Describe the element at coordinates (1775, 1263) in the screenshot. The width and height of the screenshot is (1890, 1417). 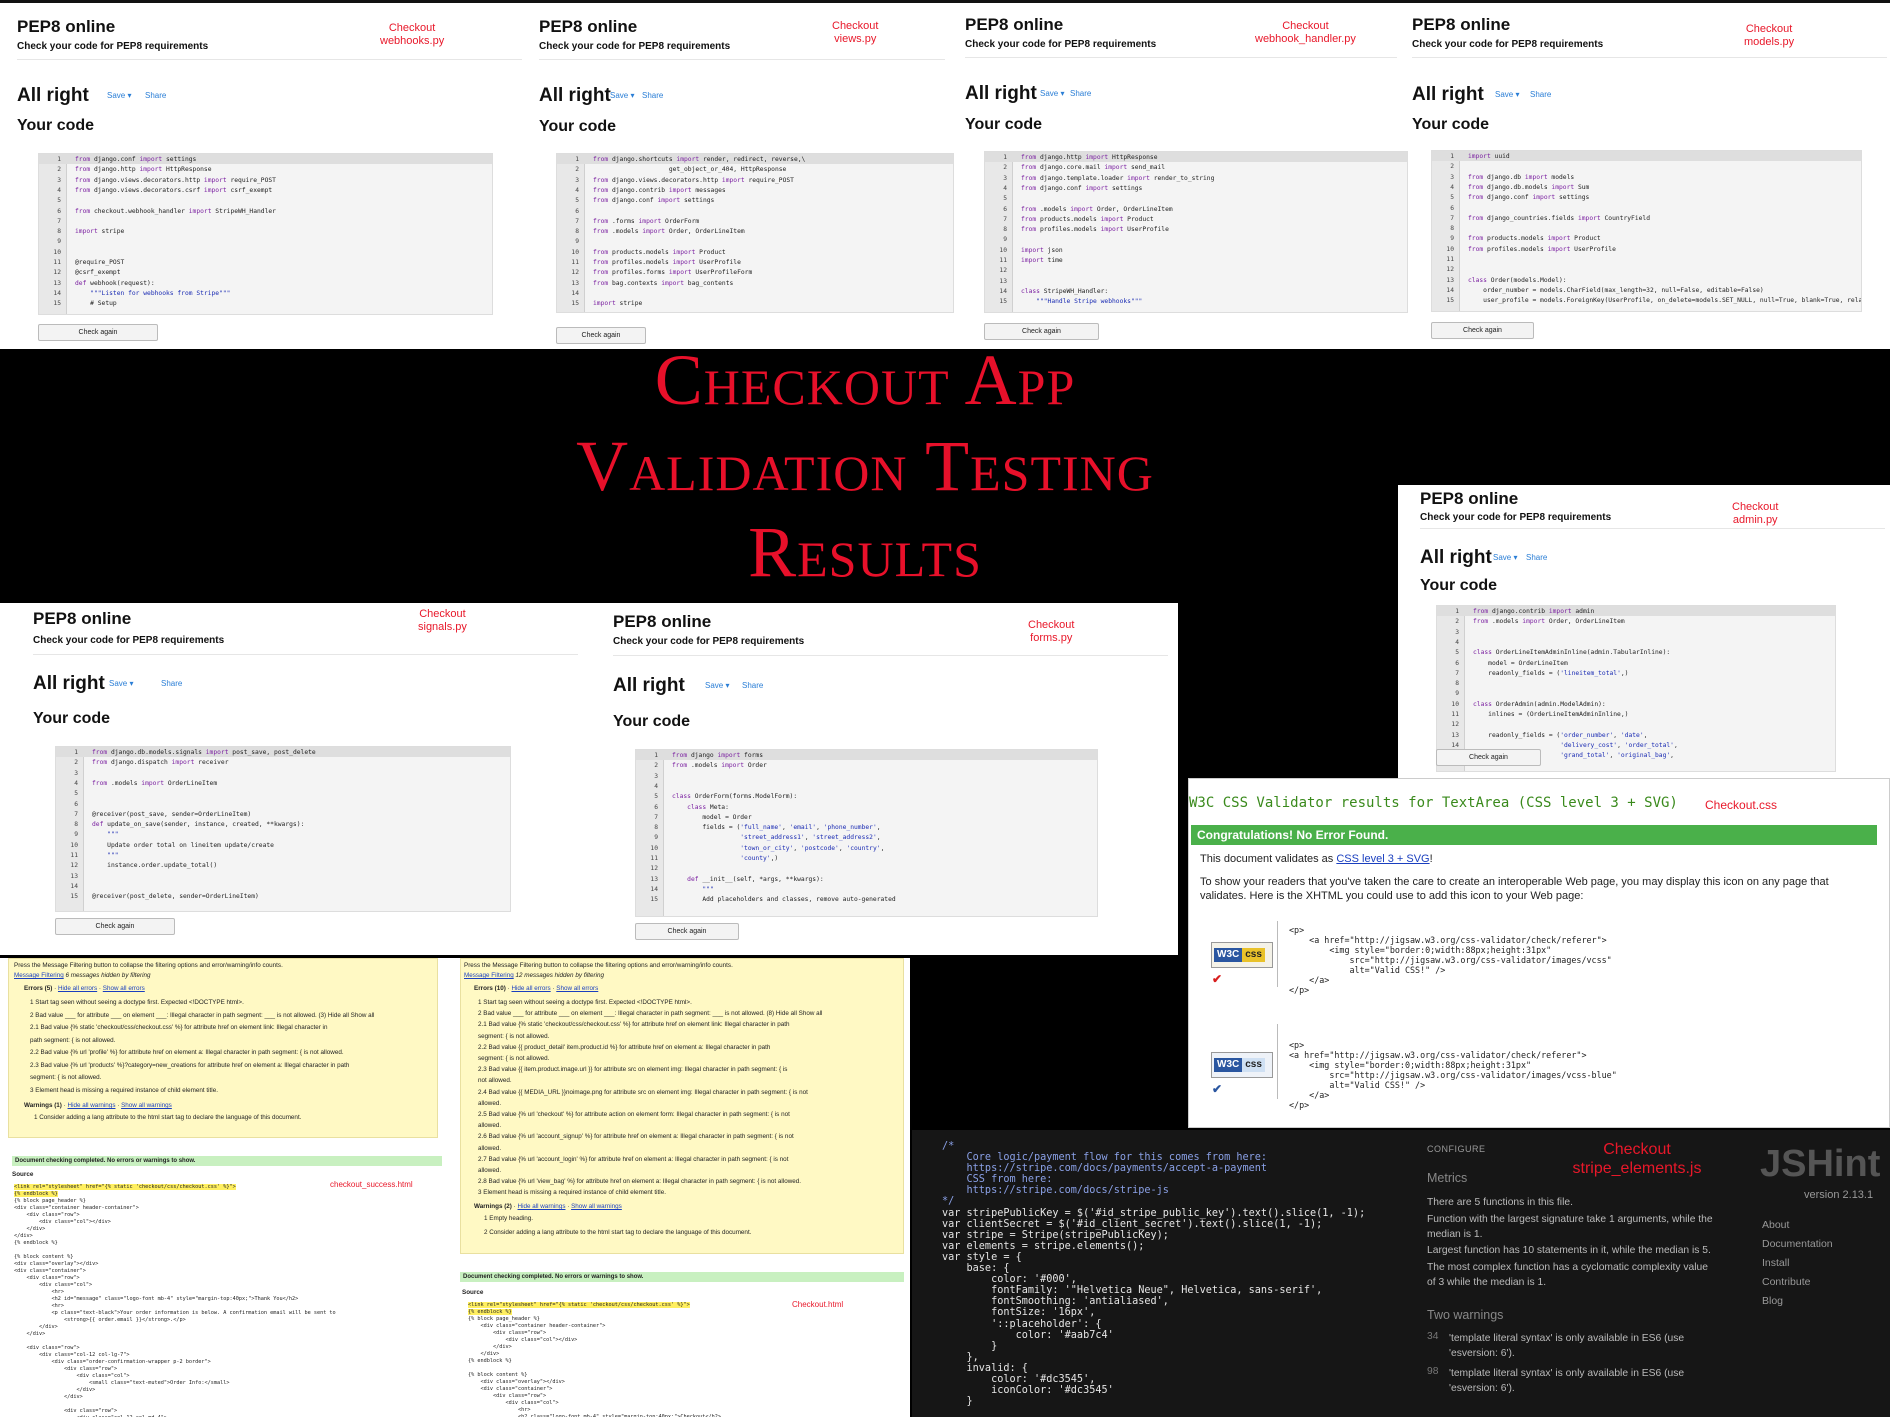
I see `nav-install: Install` at that location.